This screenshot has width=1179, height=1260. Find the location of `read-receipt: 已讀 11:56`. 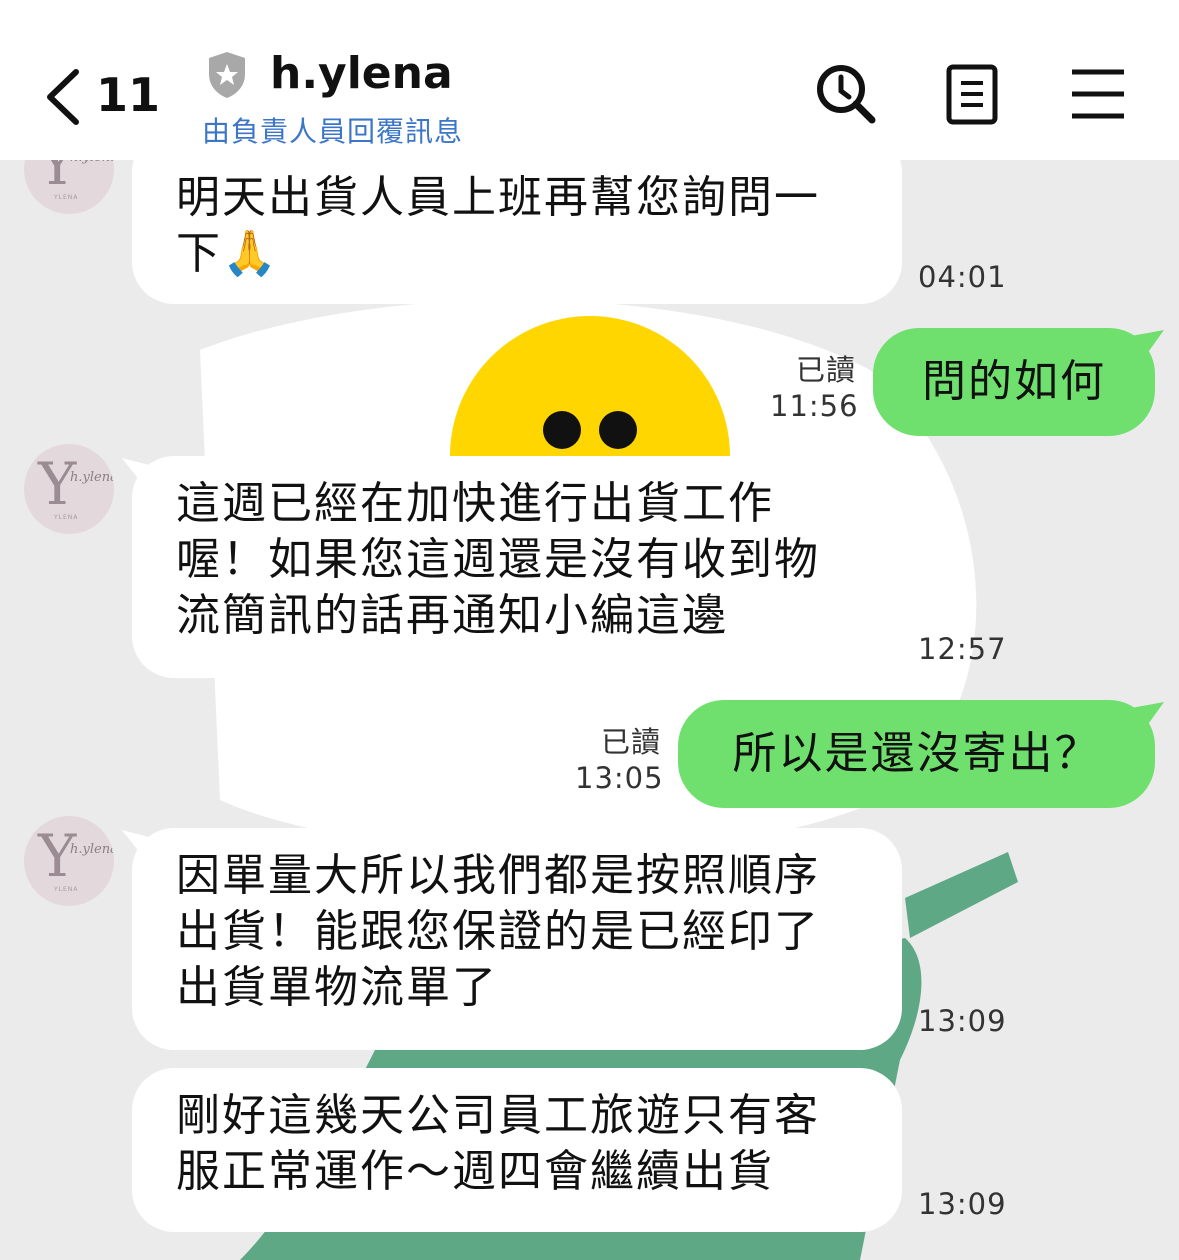

read-receipt: 已讀 11:56 is located at coordinates (814, 388).